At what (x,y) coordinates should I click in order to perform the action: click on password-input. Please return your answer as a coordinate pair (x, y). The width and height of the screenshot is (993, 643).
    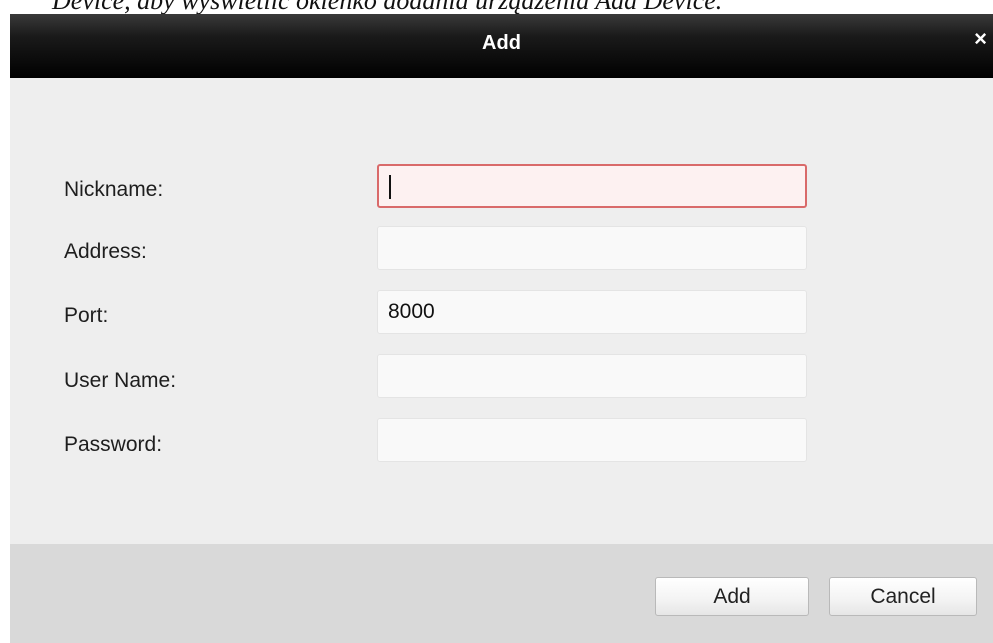
    Looking at the image, I should click on (592, 440).